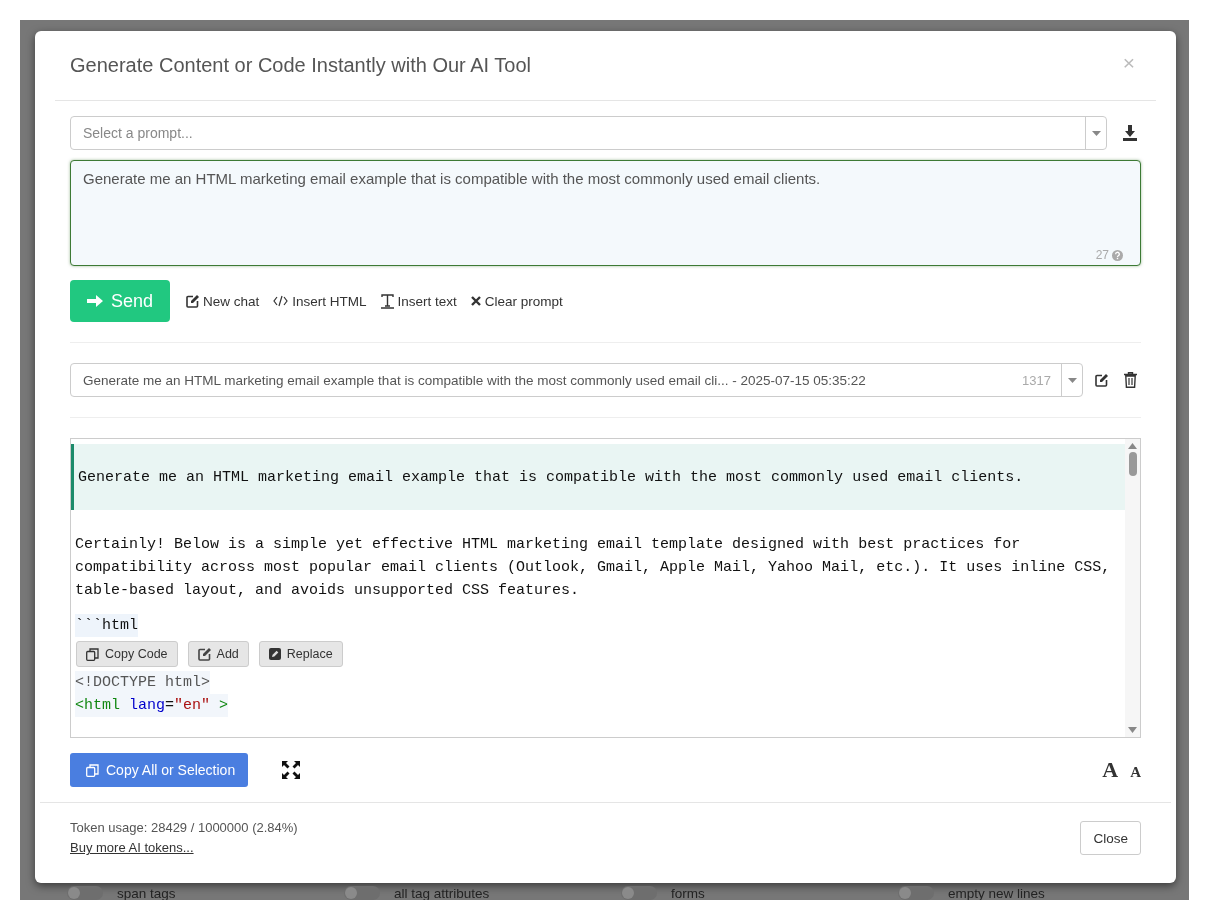 The width and height of the screenshot is (1209, 918). Describe the element at coordinates (1110, 838) in the screenshot. I see `close-footer-button: Close` at that location.